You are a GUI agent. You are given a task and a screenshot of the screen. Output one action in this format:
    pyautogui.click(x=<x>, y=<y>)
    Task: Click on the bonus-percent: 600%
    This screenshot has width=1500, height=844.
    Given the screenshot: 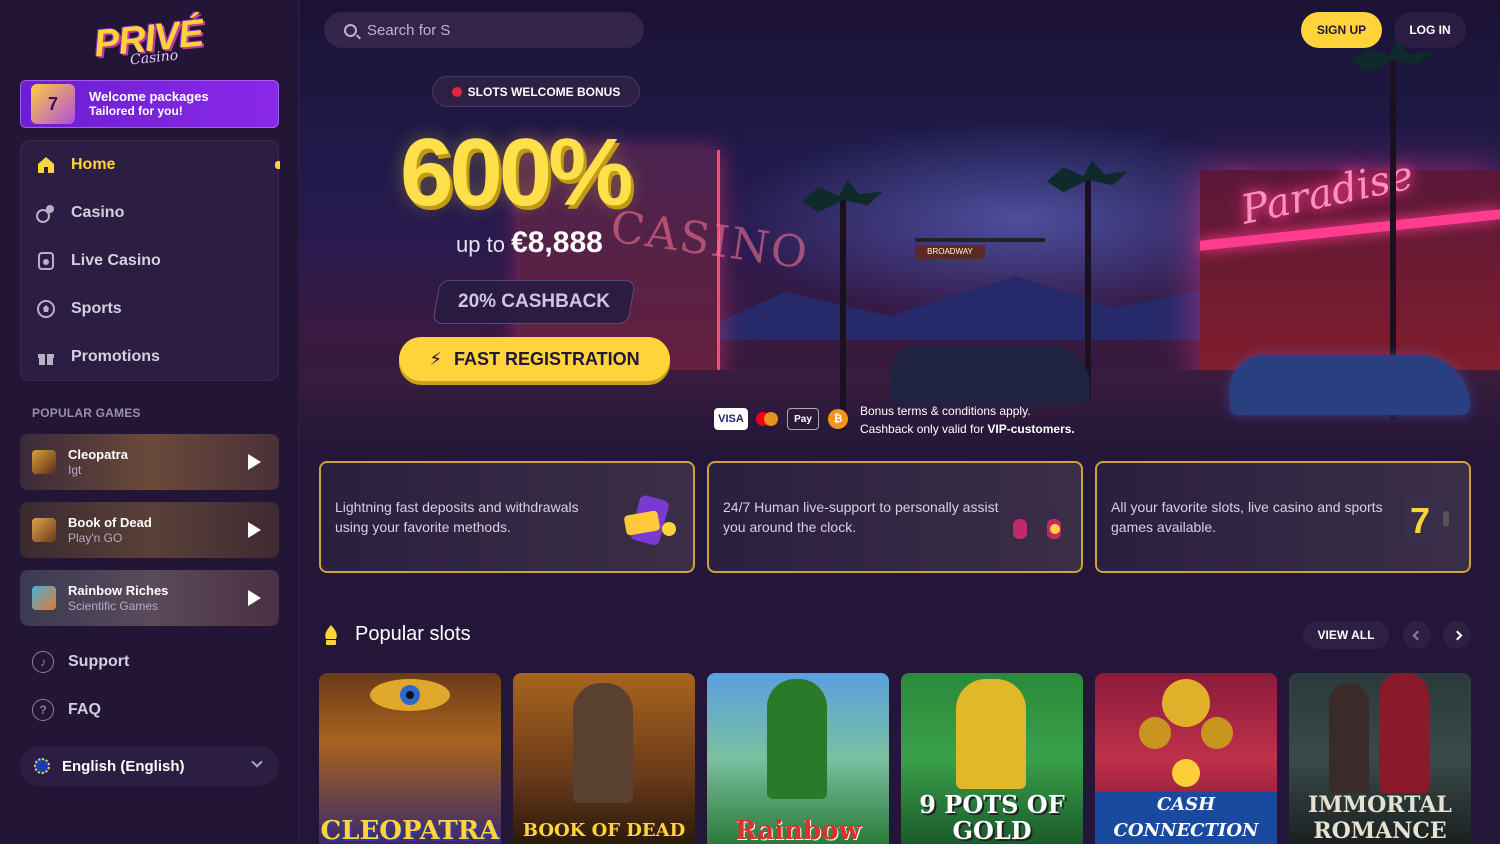 What is the action you would take?
    pyautogui.click(x=517, y=172)
    